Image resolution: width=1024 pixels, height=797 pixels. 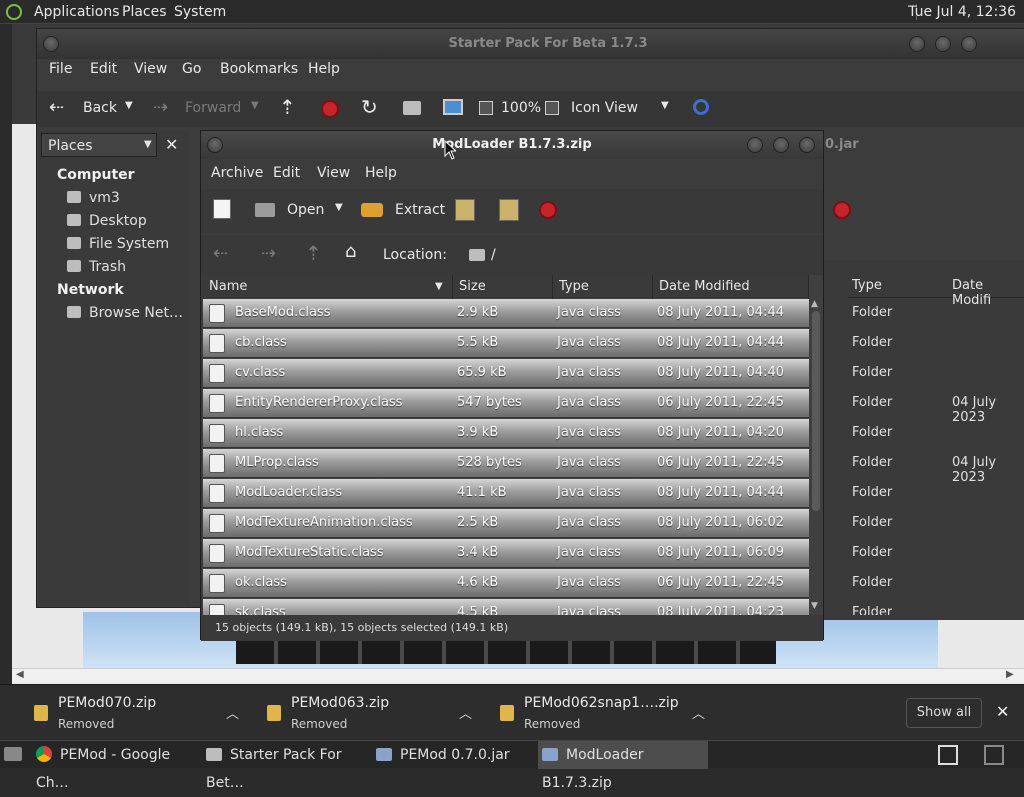 I want to click on sidebar-item-desktop: Desktop, so click(x=107, y=221).